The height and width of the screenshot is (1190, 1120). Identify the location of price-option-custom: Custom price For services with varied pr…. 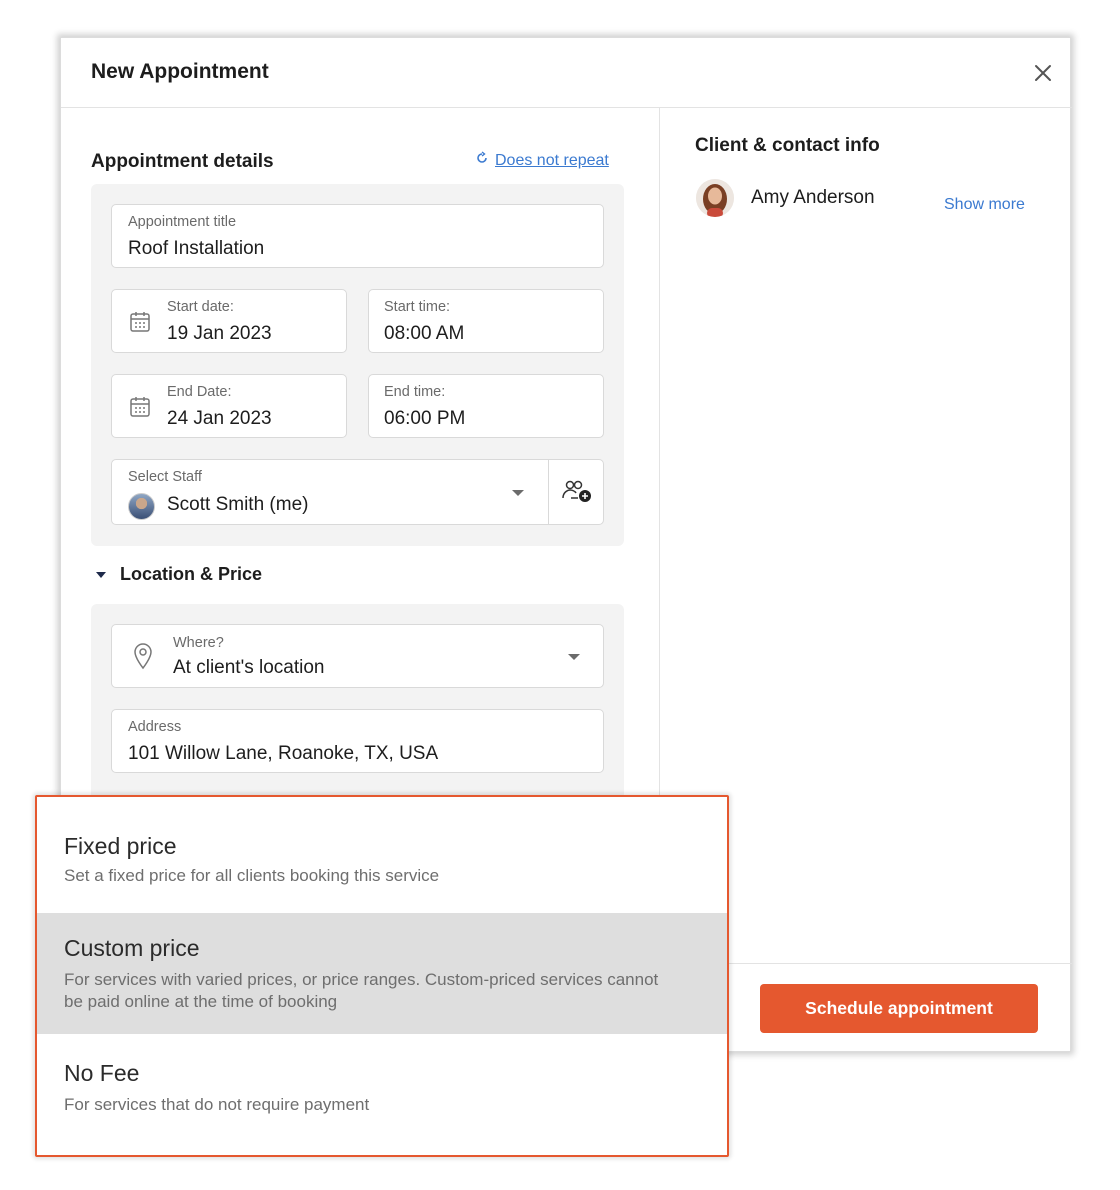
(382, 973).